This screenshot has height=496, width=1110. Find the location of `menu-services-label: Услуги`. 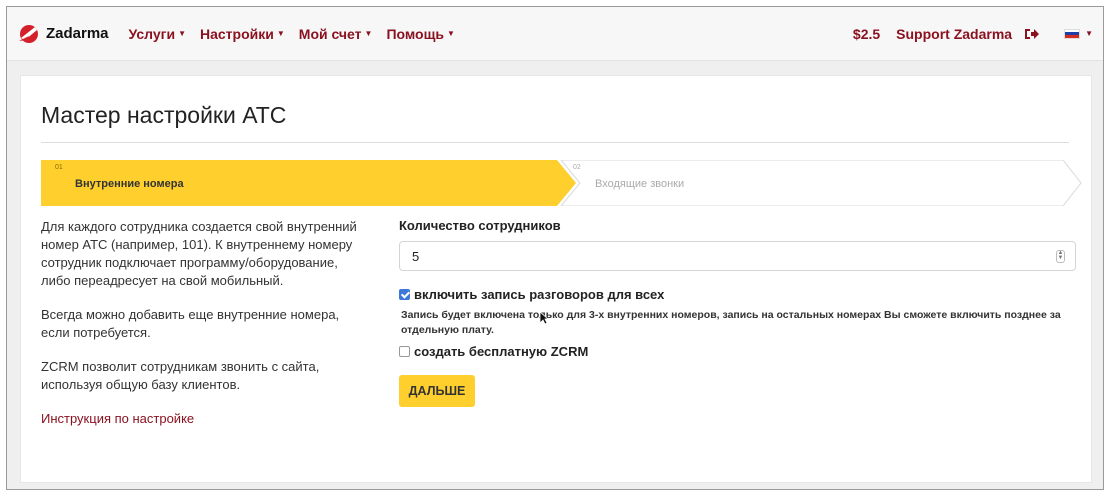

menu-services-label: Услуги is located at coordinates (152, 33).